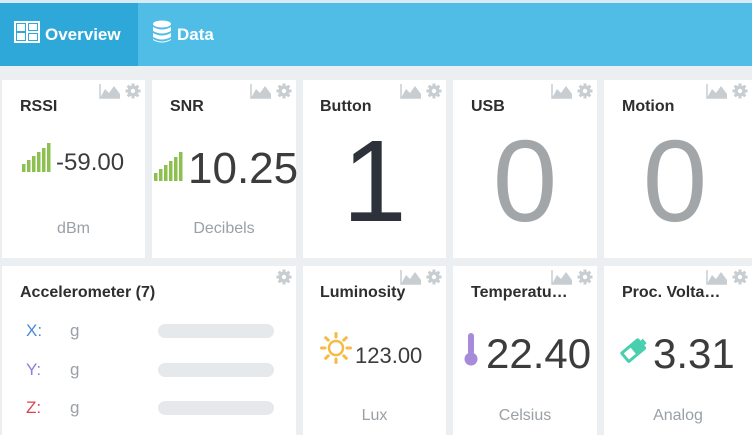 Image resolution: width=752 pixels, height=435 pixels. I want to click on layout-icon, so click(27, 34).